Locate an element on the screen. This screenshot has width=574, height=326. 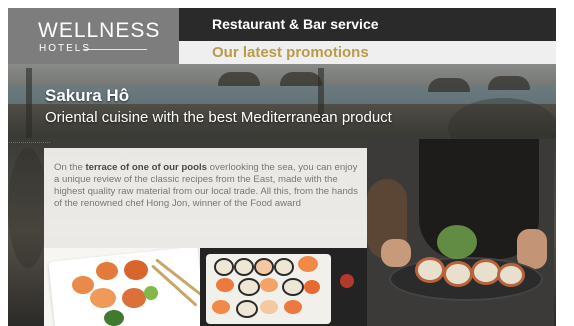
description-emphasis: terrace of one of our pools is located at coordinates (146, 167).